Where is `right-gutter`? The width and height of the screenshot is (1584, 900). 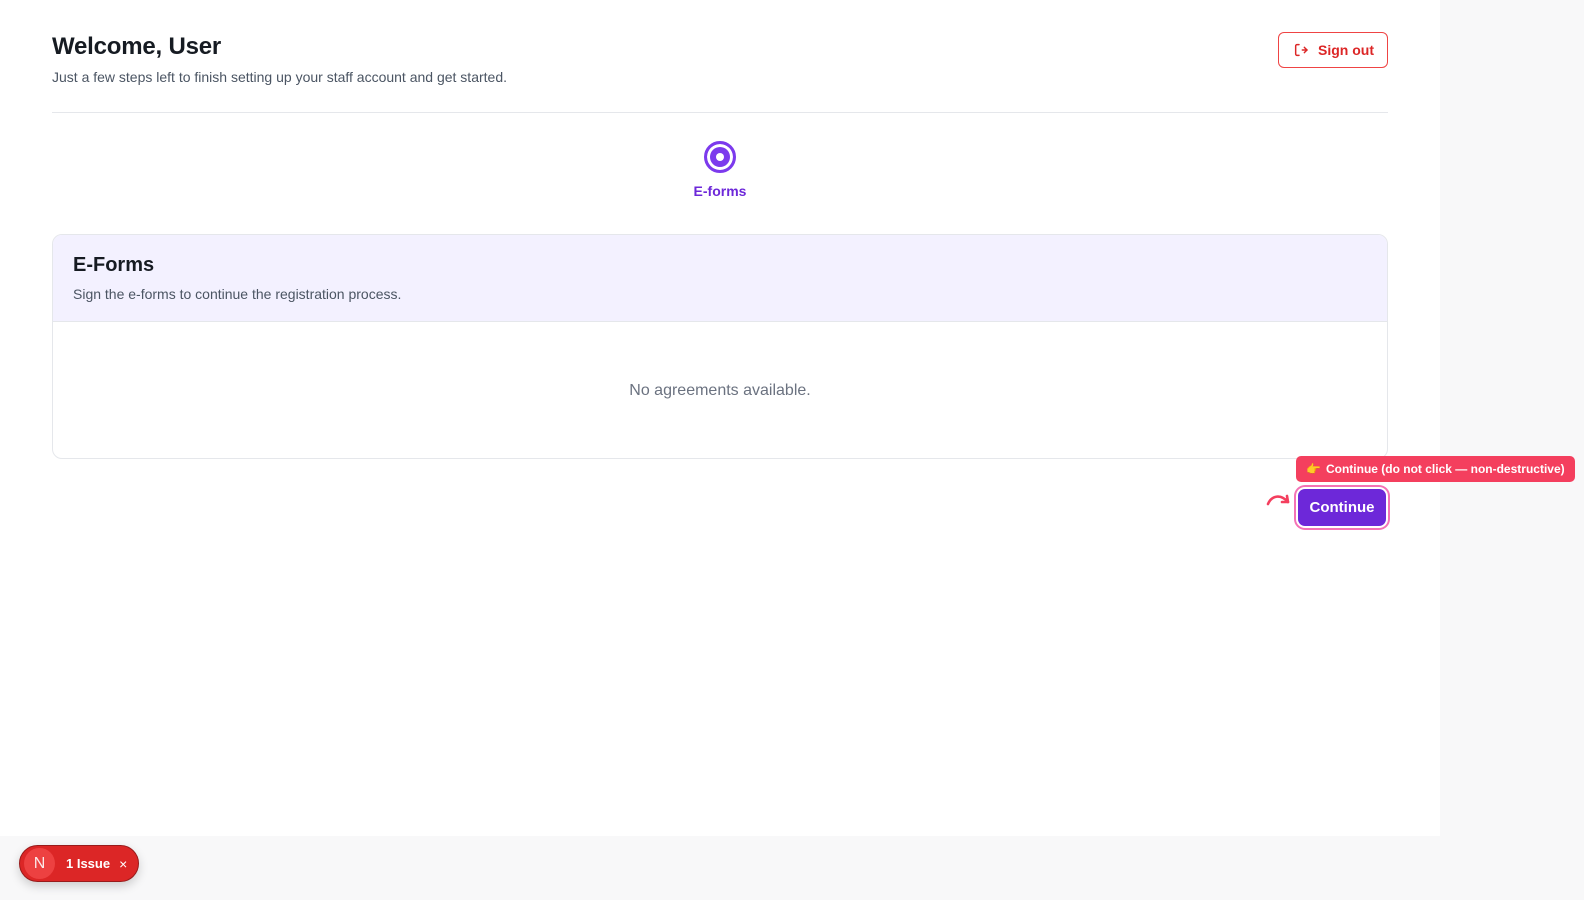 right-gutter is located at coordinates (1512, 450).